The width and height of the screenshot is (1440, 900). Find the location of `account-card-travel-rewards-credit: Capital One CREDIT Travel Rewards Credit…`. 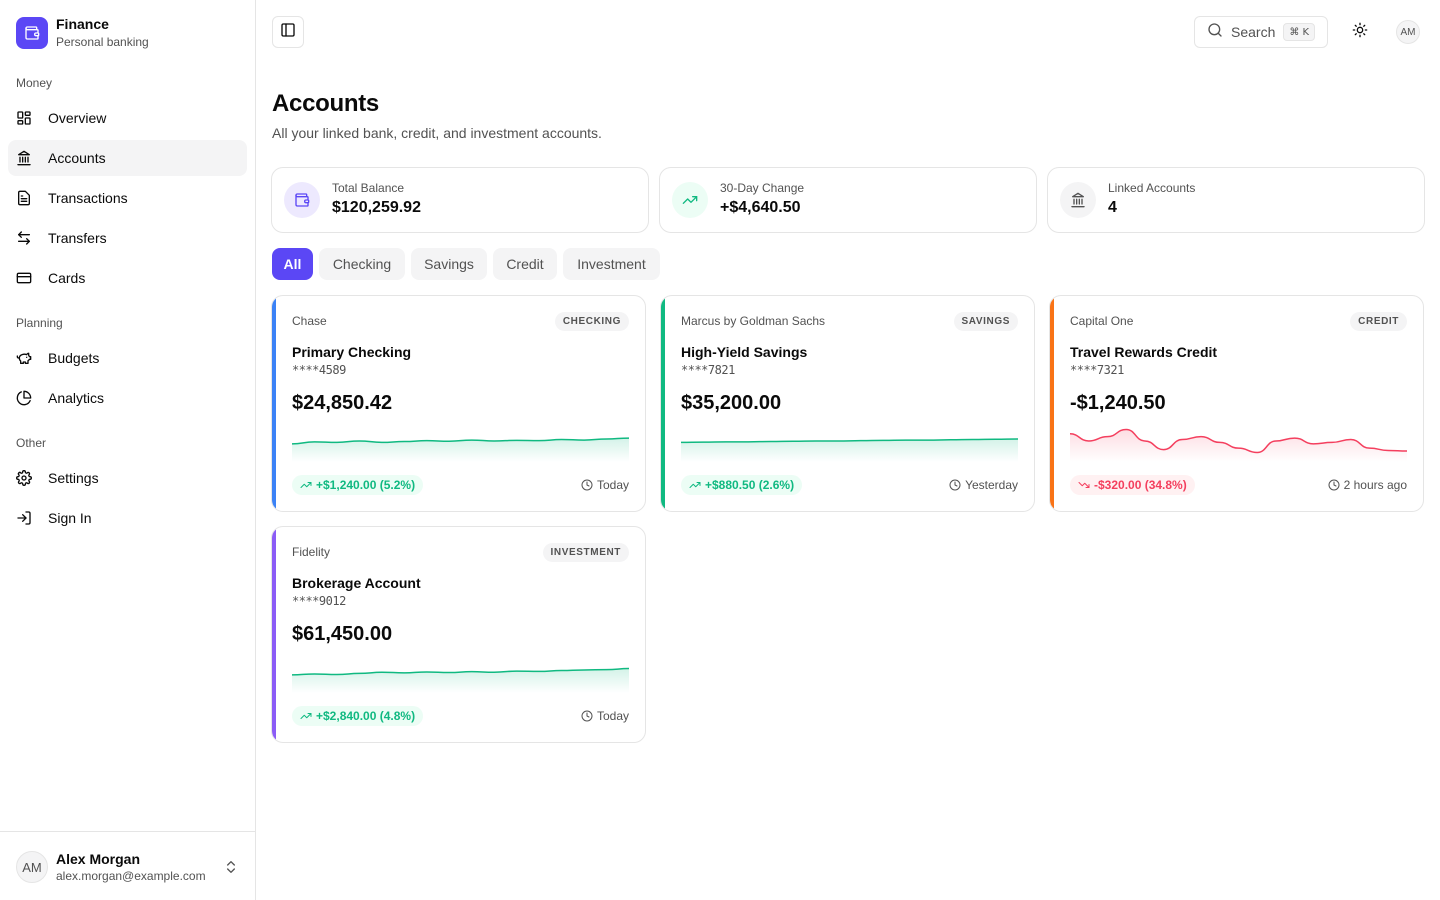

account-card-travel-rewards-credit: Capital One CREDIT Travel Rewards Credit… is located at coordinates (1236, 403).